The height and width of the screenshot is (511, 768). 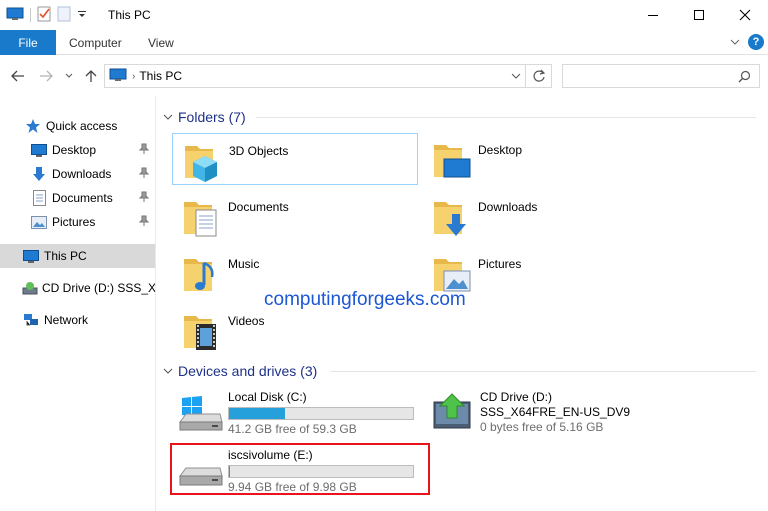 I want to click on 3d-objects-folder-icon, so click(x=201, y=164).